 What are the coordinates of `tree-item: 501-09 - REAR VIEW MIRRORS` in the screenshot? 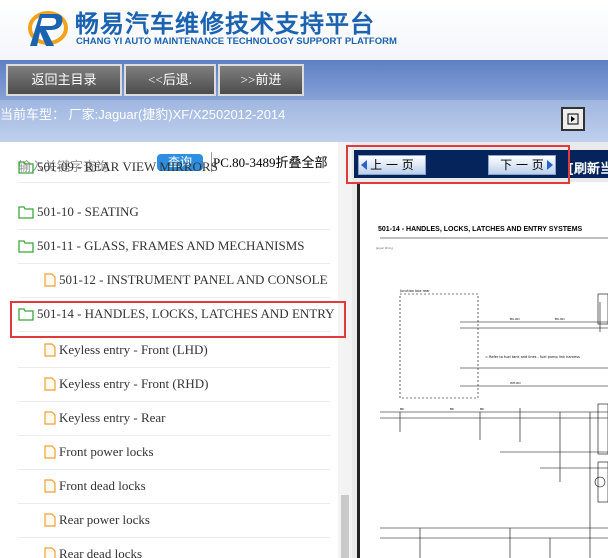 It's located at (174, 171).